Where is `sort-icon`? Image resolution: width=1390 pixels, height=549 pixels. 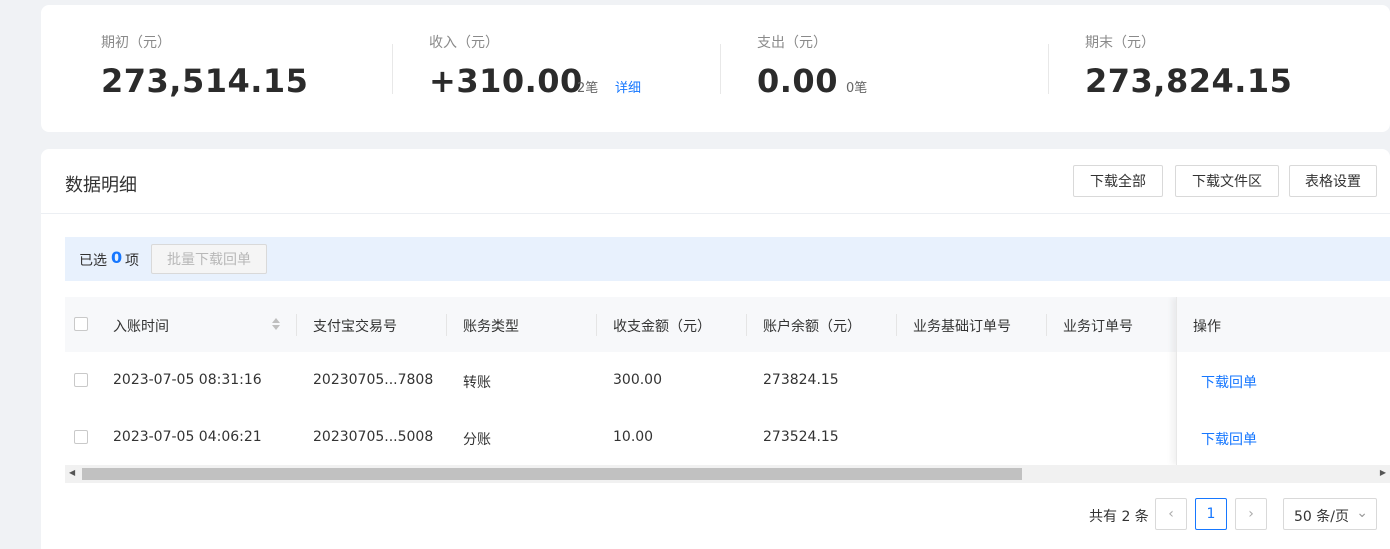
sort-icon is located at coordinates (276, 324).